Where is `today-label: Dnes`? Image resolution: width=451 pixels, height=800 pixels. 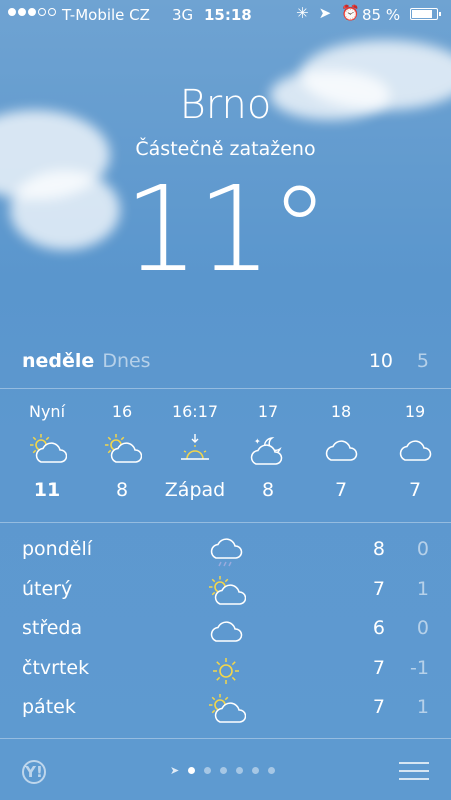 today-label: Dnes is located at coordinates (126, 361).